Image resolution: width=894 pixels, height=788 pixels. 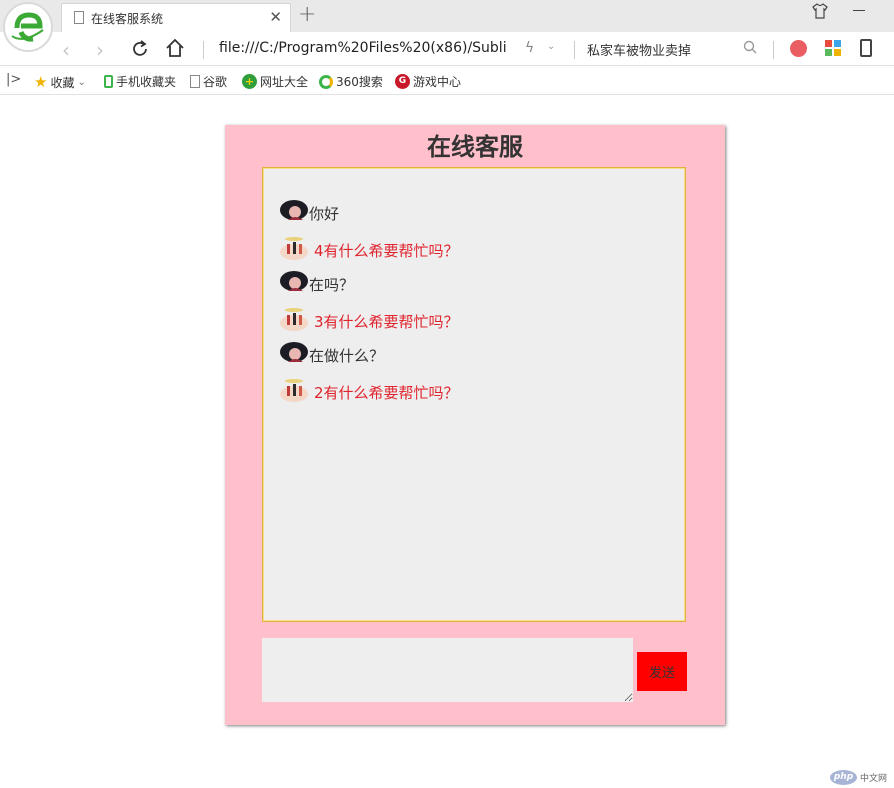 I want to click on agent-message: 3有什么希要帮忙吗？, so click(x=369, y=318).